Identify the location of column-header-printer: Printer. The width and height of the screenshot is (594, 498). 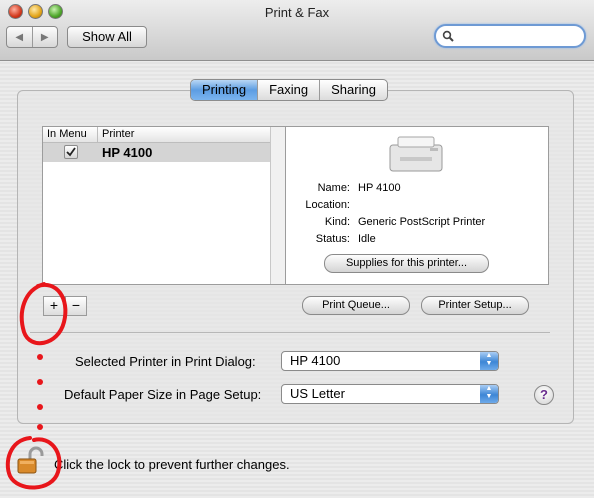
(118, 134).